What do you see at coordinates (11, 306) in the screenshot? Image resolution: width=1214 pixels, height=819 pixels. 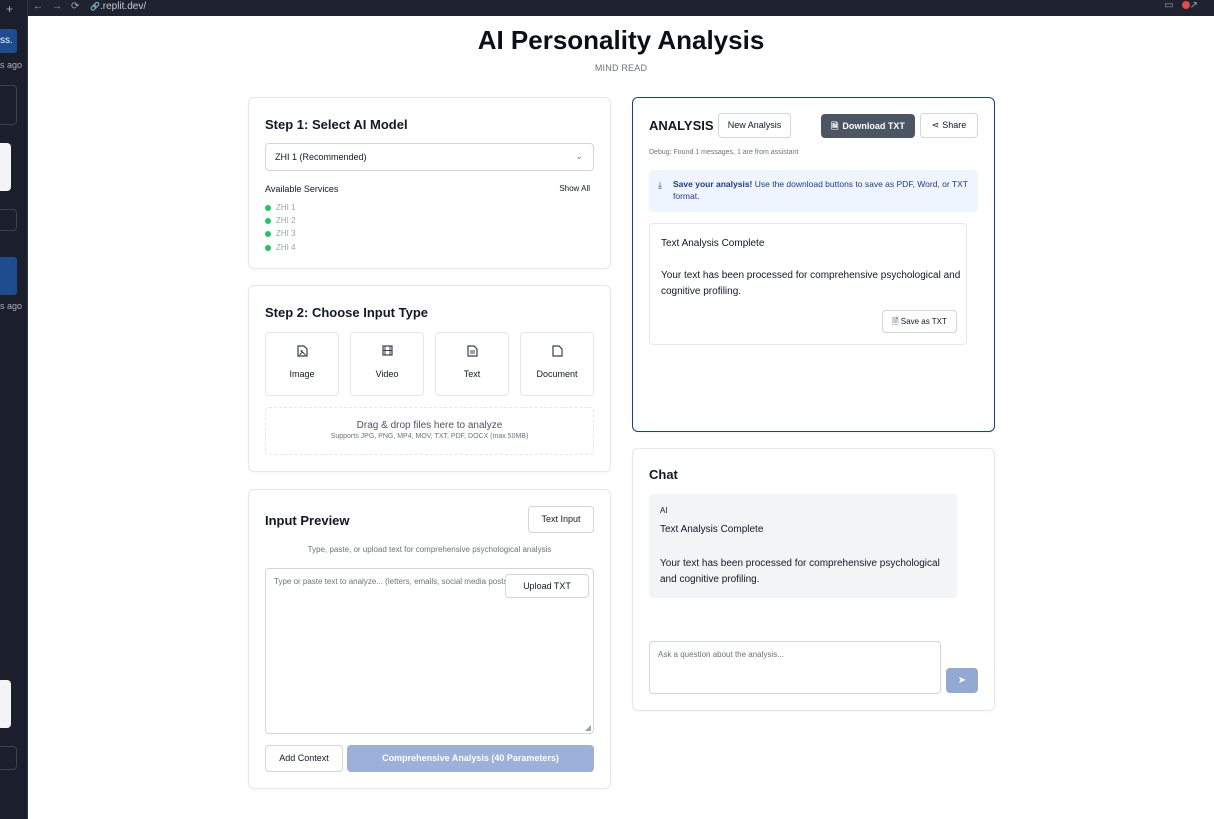 I see `timestamp-2: s ago` at bounding box center [11, 306].